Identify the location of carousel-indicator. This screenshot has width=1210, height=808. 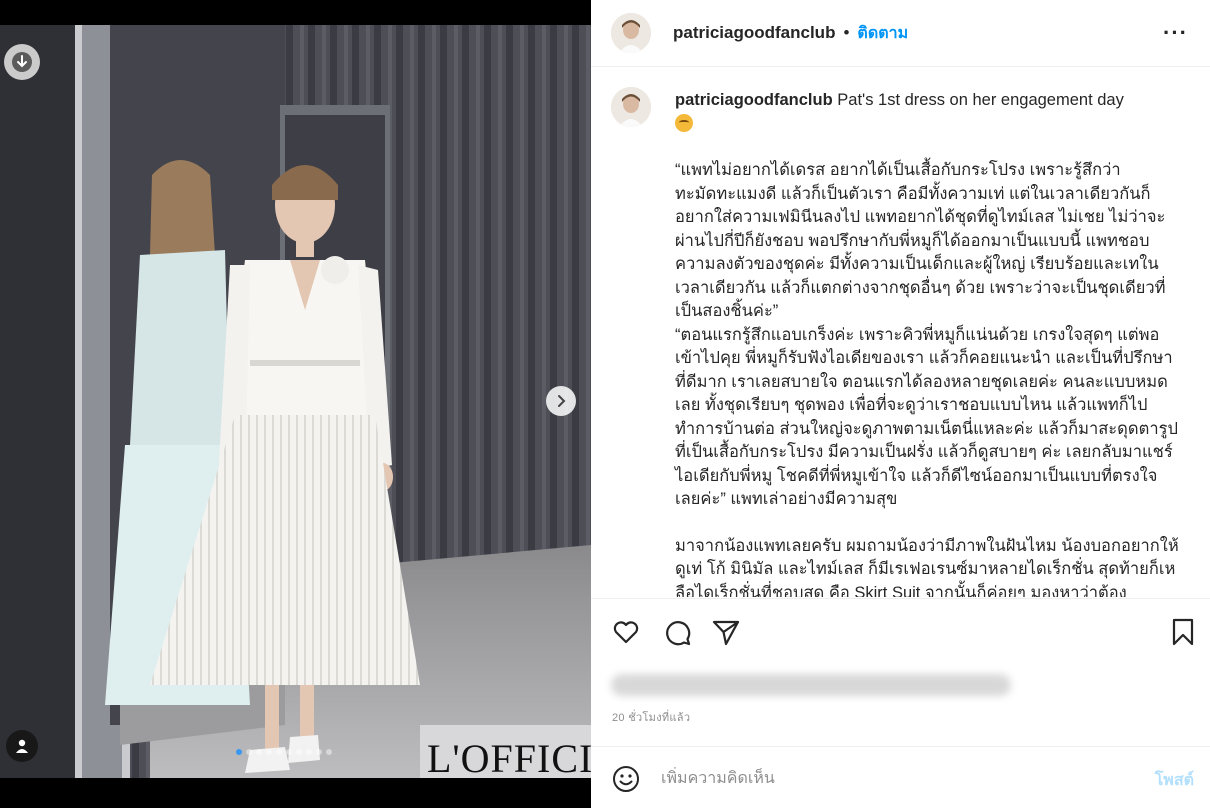
(284, 752).